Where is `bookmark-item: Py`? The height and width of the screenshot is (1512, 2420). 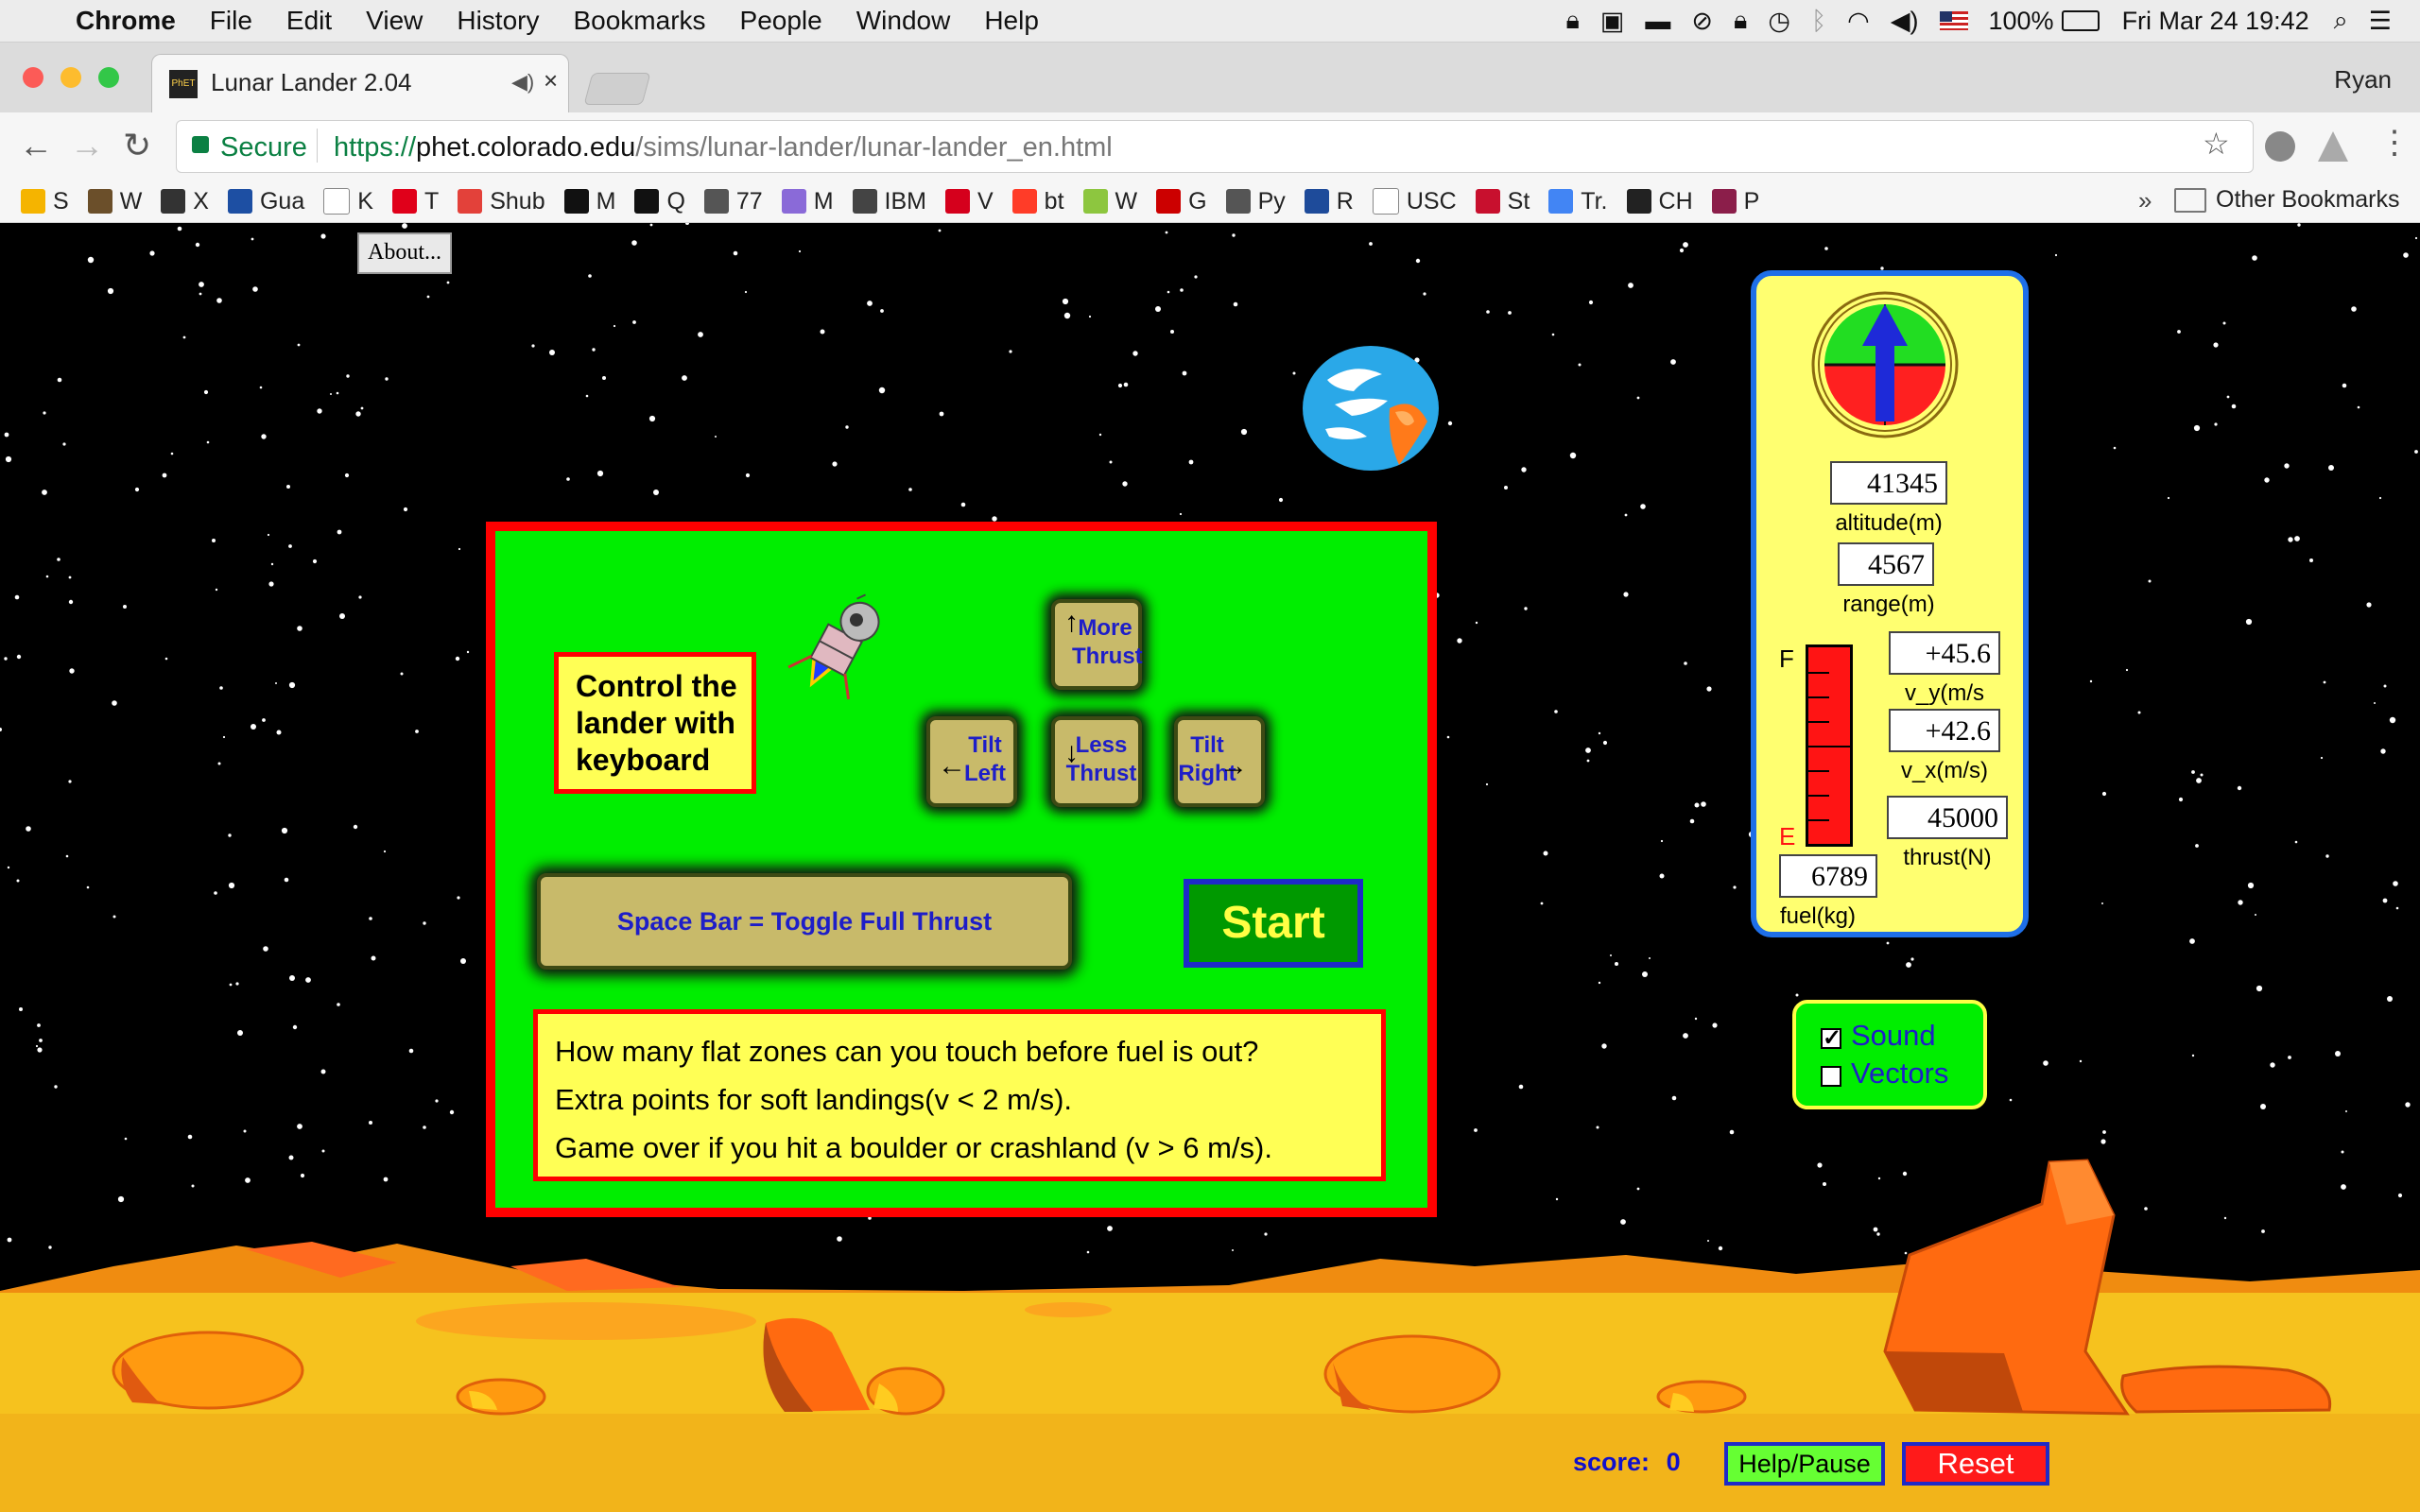 bookmark-item: Py is located at coordinates (1255, 201).